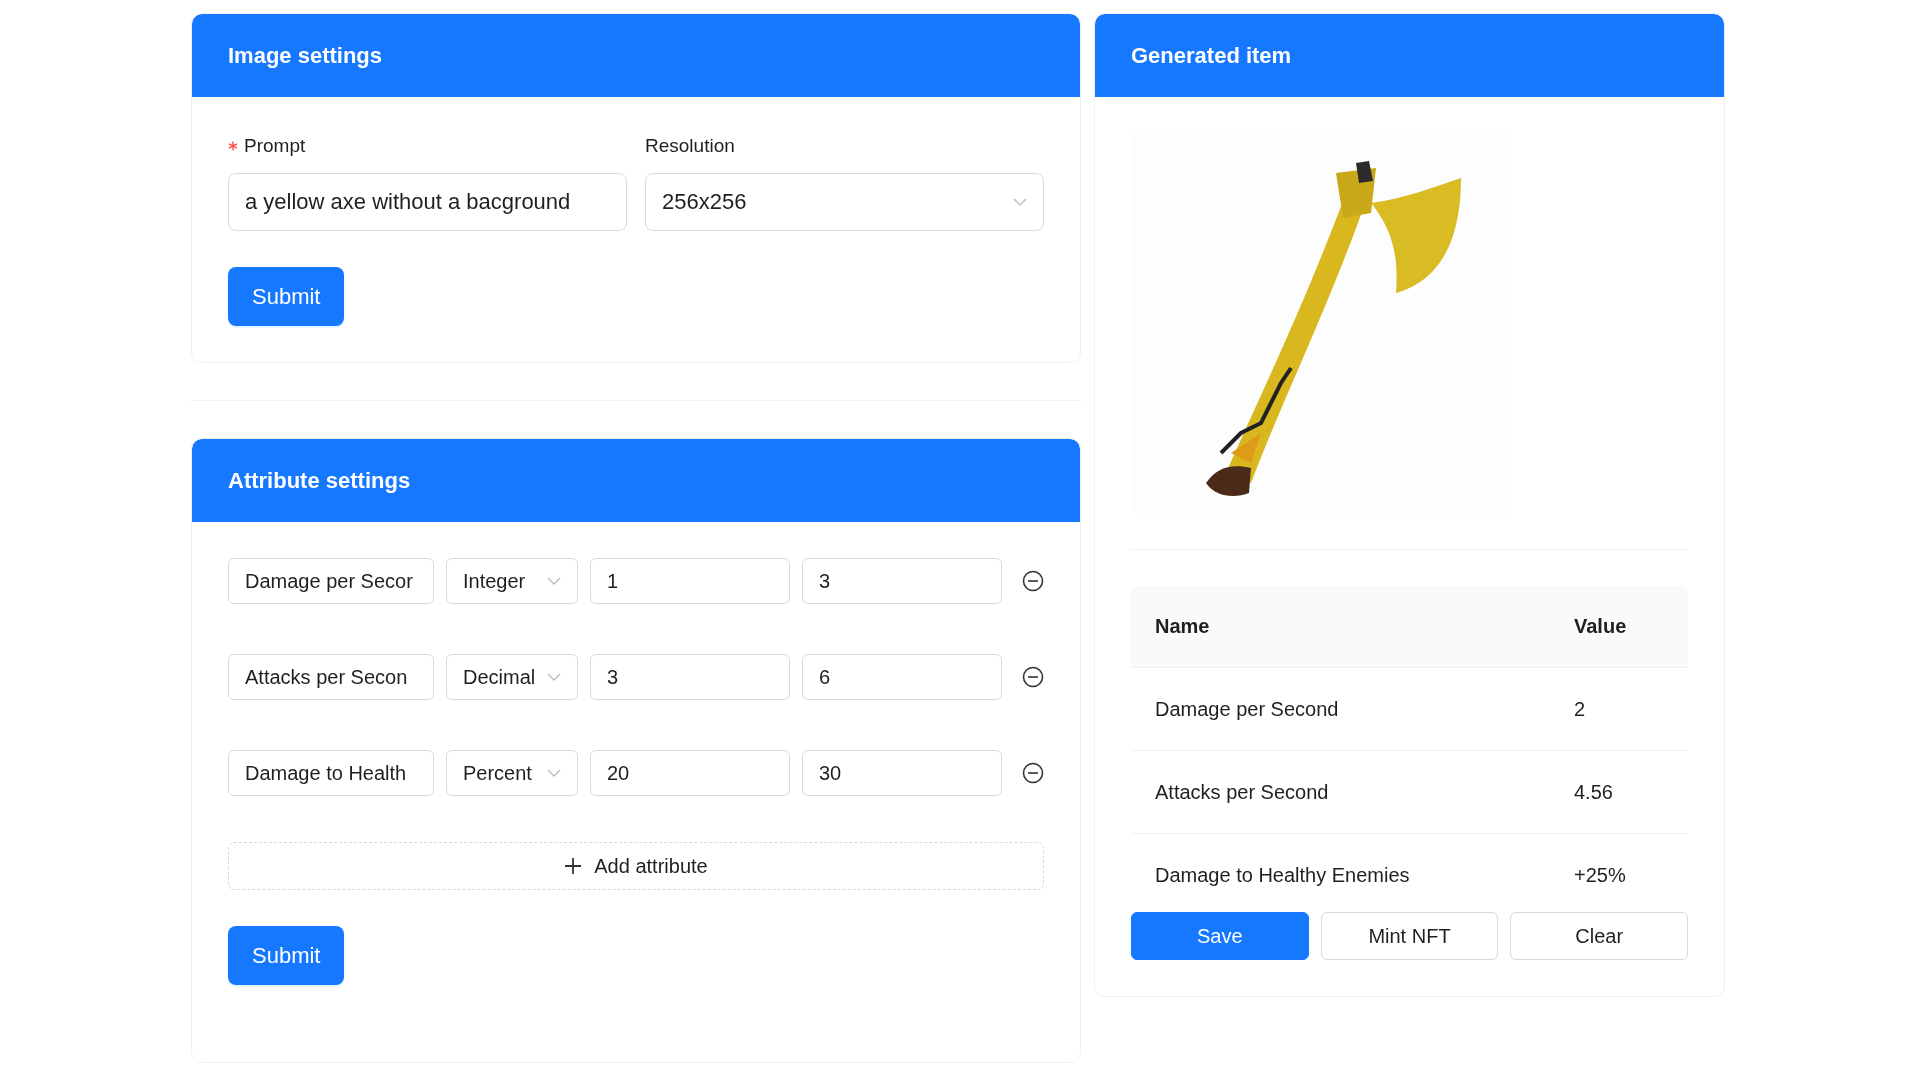 The image size is (1914, 1080). Describe the element at coordinates (1211, 55) in the screenshot. I see `card-title: Generated item` at that location.